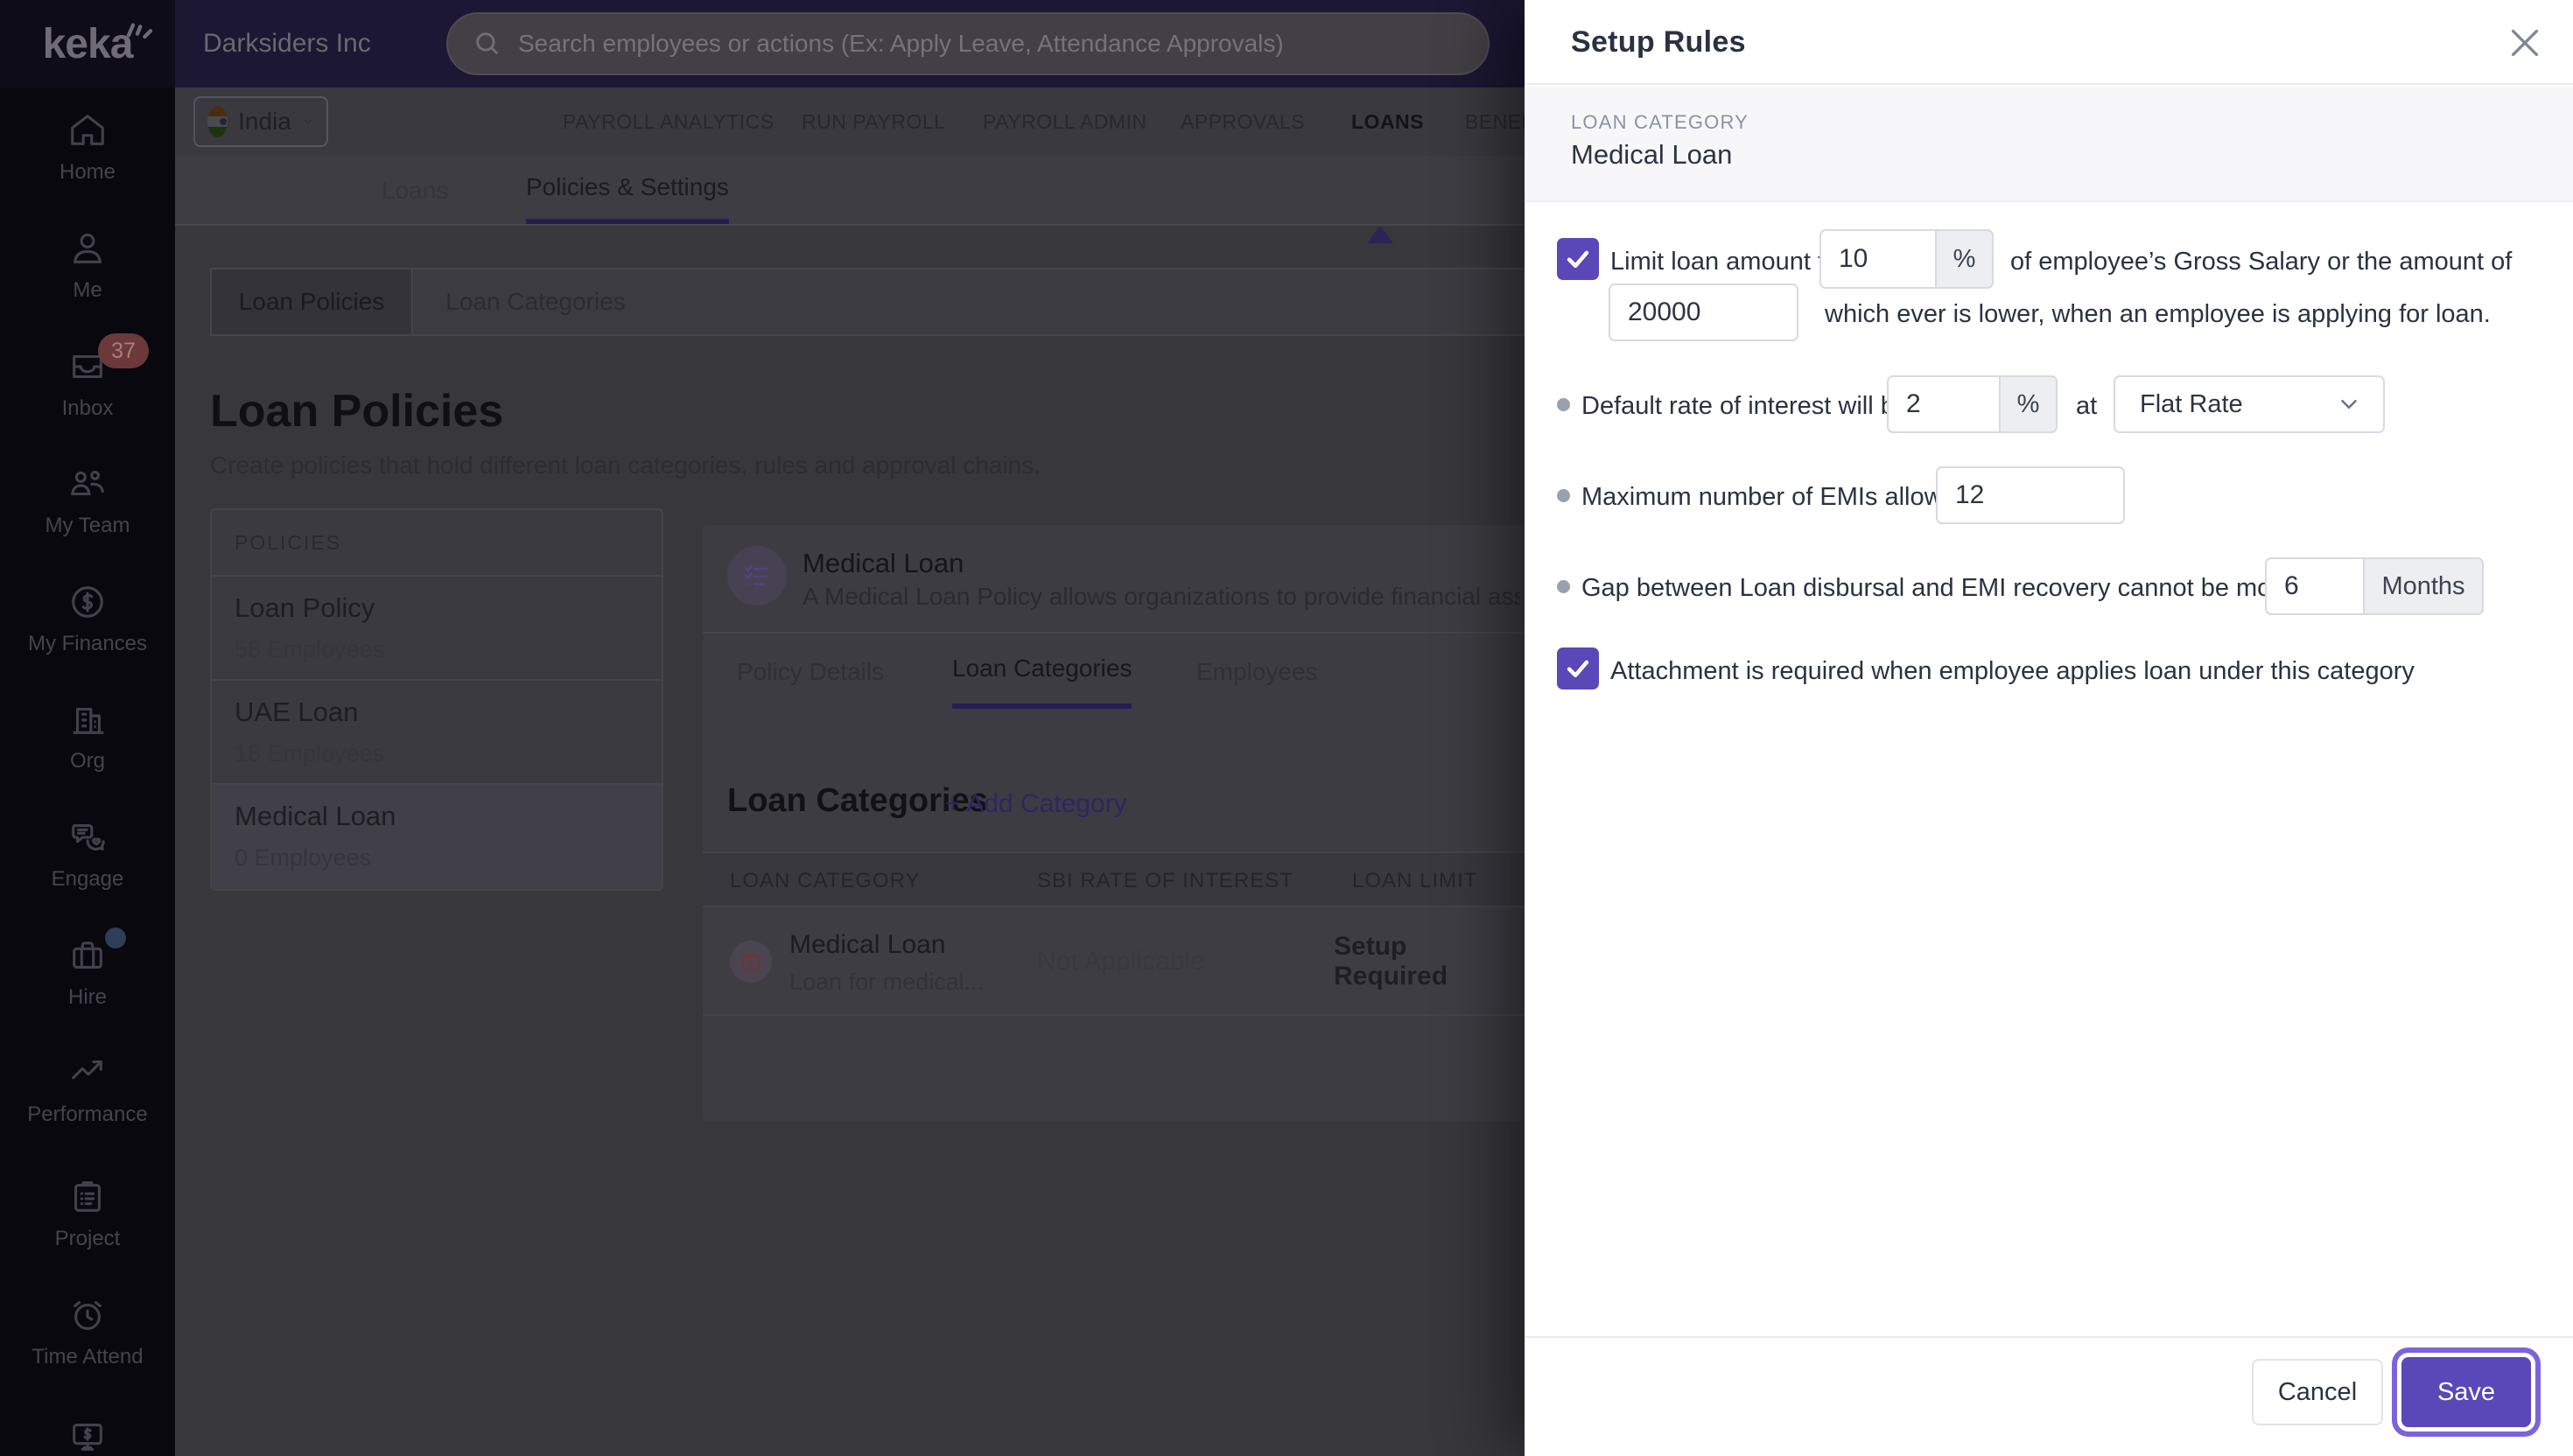  I want to click on gap-months-input, so click(2314, 586).